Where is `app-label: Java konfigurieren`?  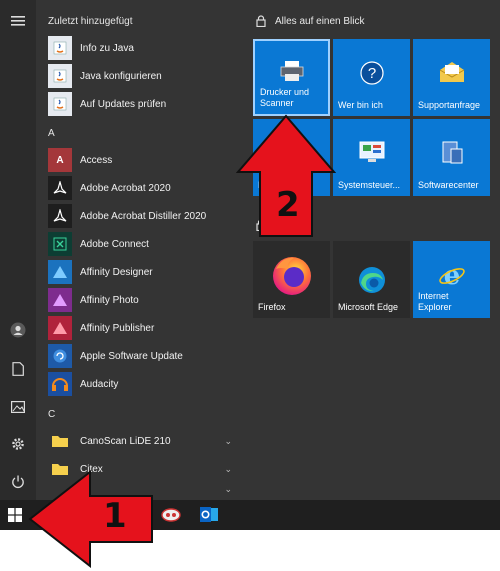
app-label: Java konfigurieren is located at coordinates (121, 76).